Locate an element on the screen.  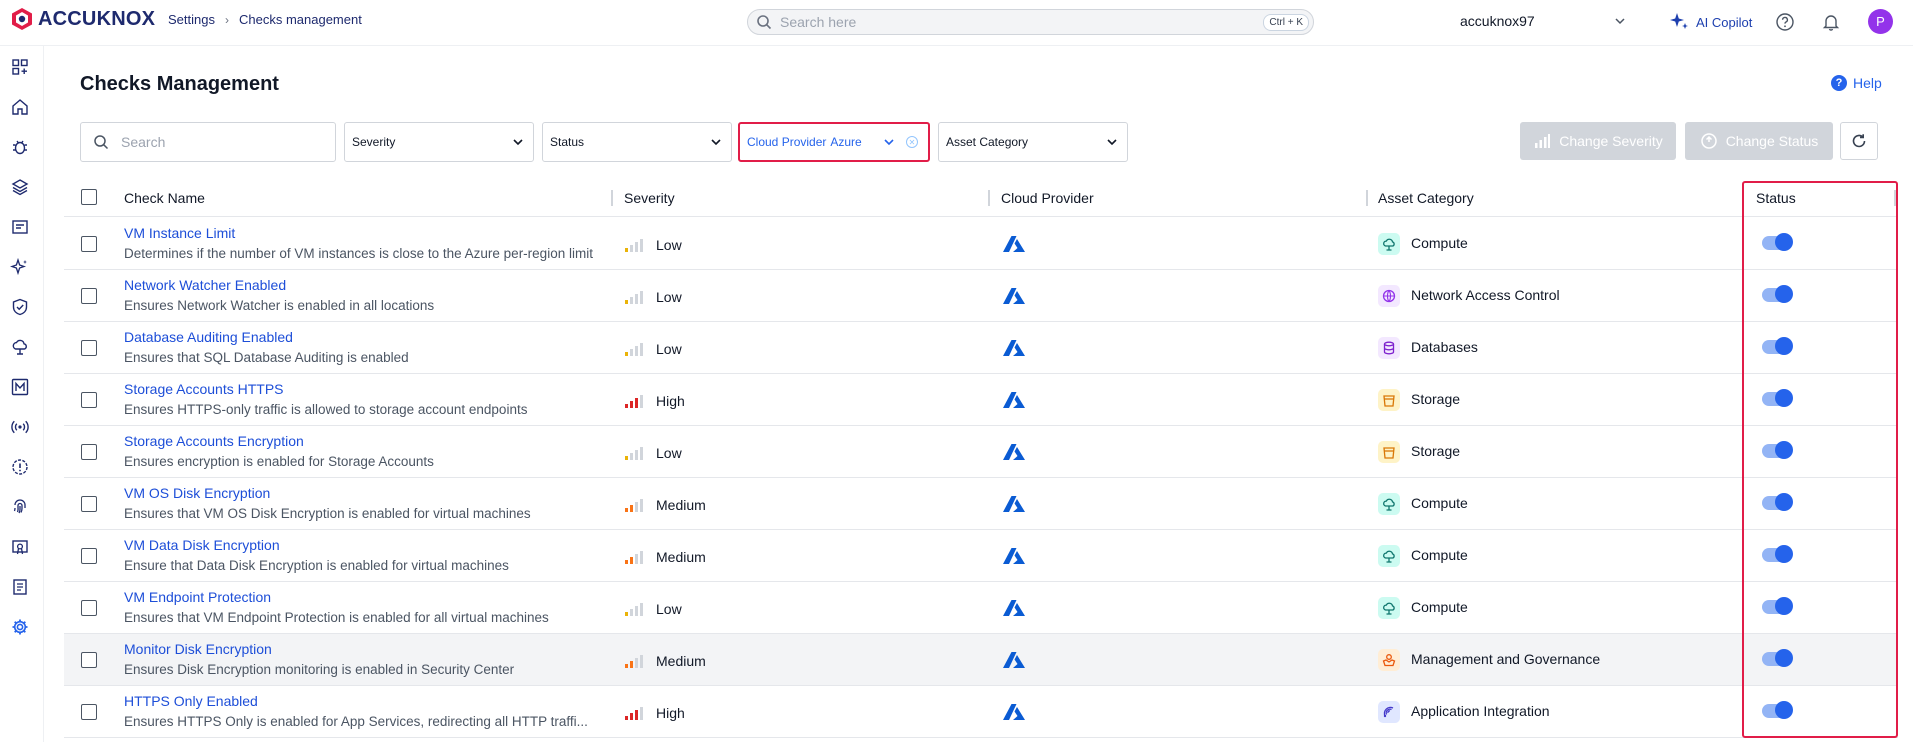
asset-category-filter-dropdown: Asset Category is located at coordinates (1033, 142).